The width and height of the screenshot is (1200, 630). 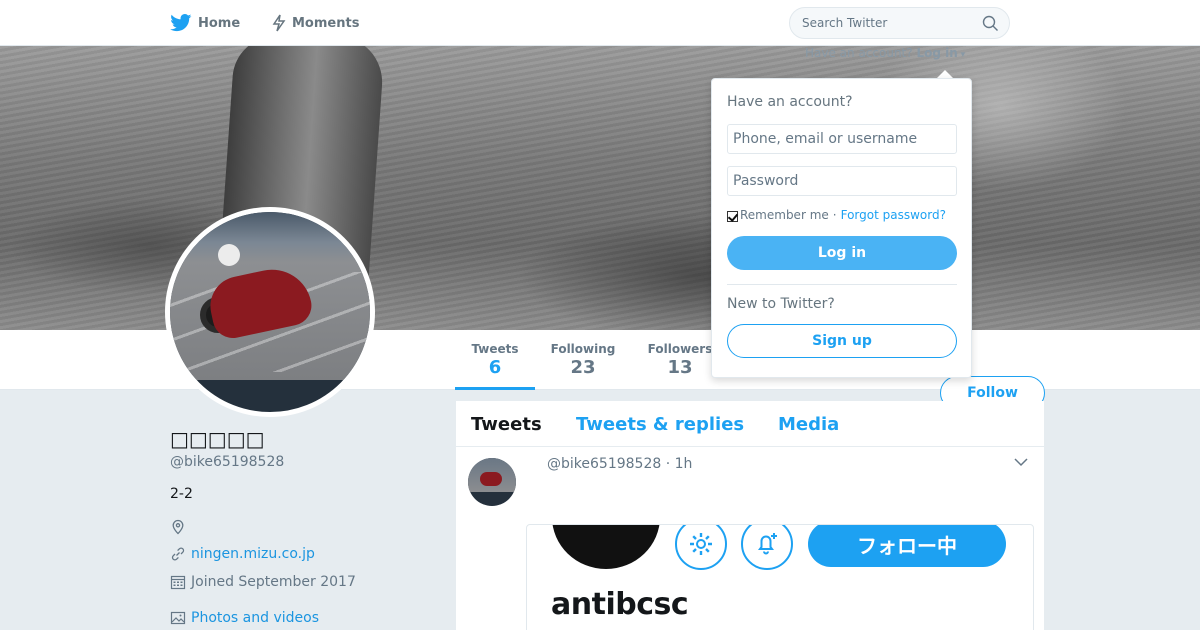 I want to click on profile-photos-link: Photos and videos, so click(x=255, y=618).